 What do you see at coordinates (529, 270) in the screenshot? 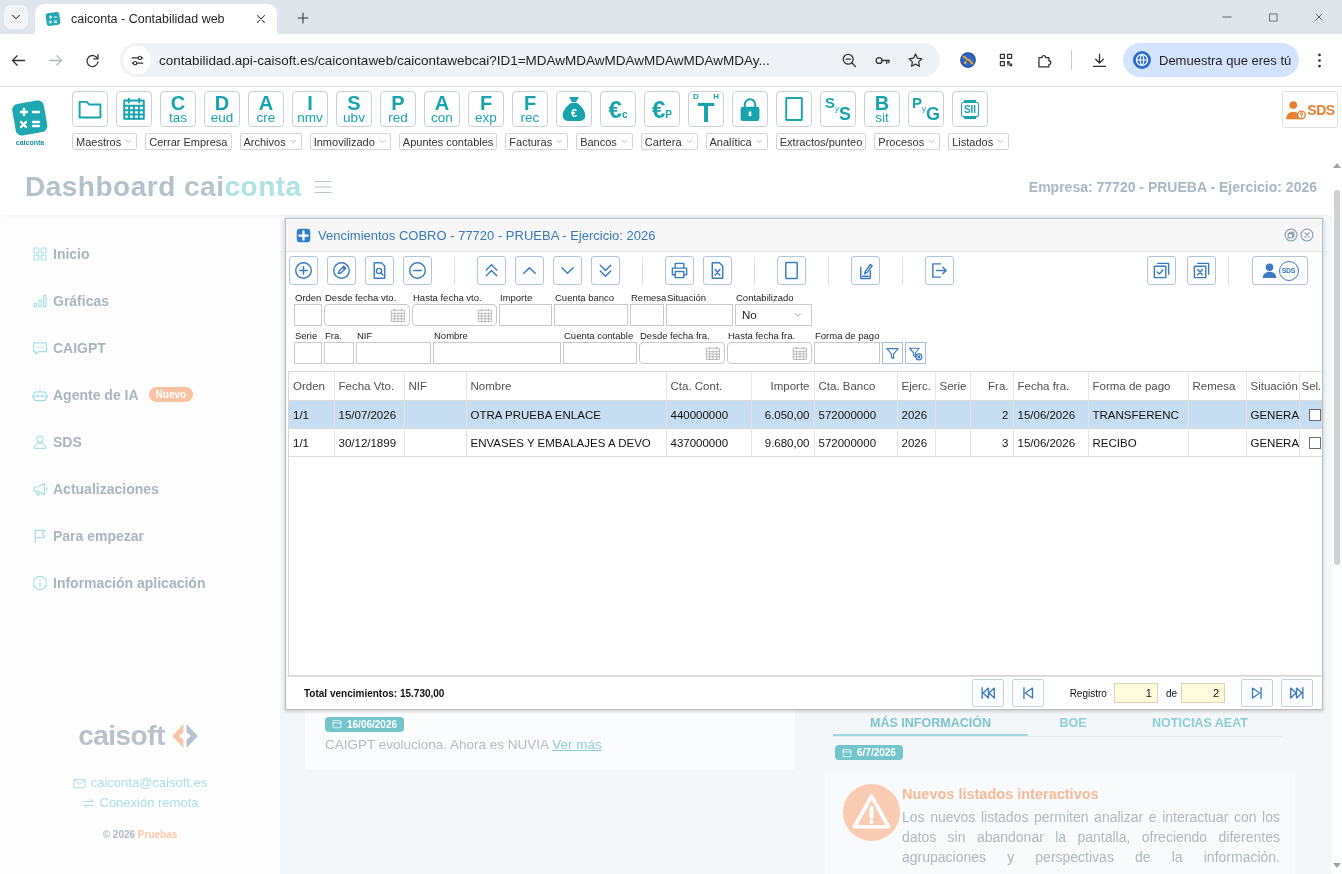
I see `previous-button` at bounding box center [529, 270].